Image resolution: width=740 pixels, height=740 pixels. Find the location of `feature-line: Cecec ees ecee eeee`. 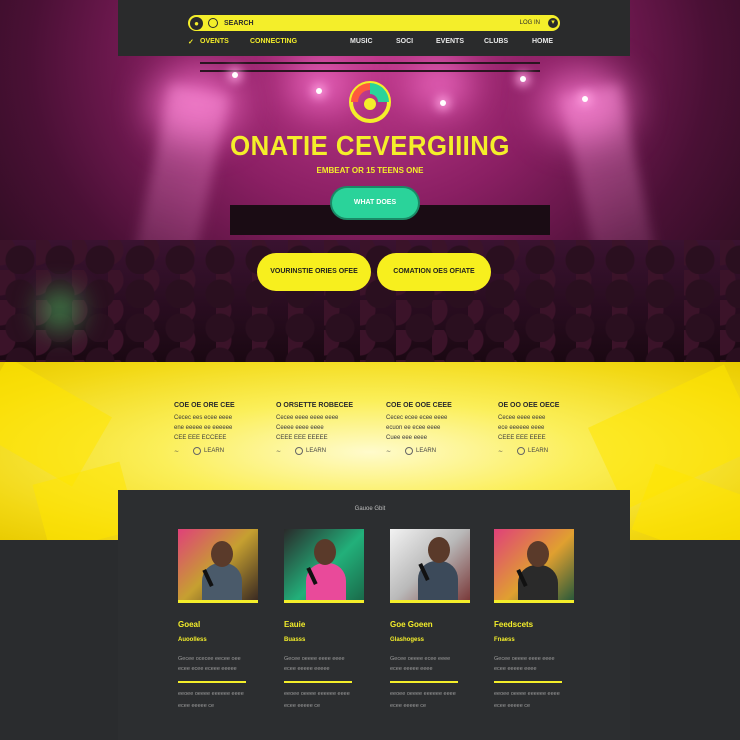

feature-line: Cecec ees ecee eeee is located at coordinates (203, 418).